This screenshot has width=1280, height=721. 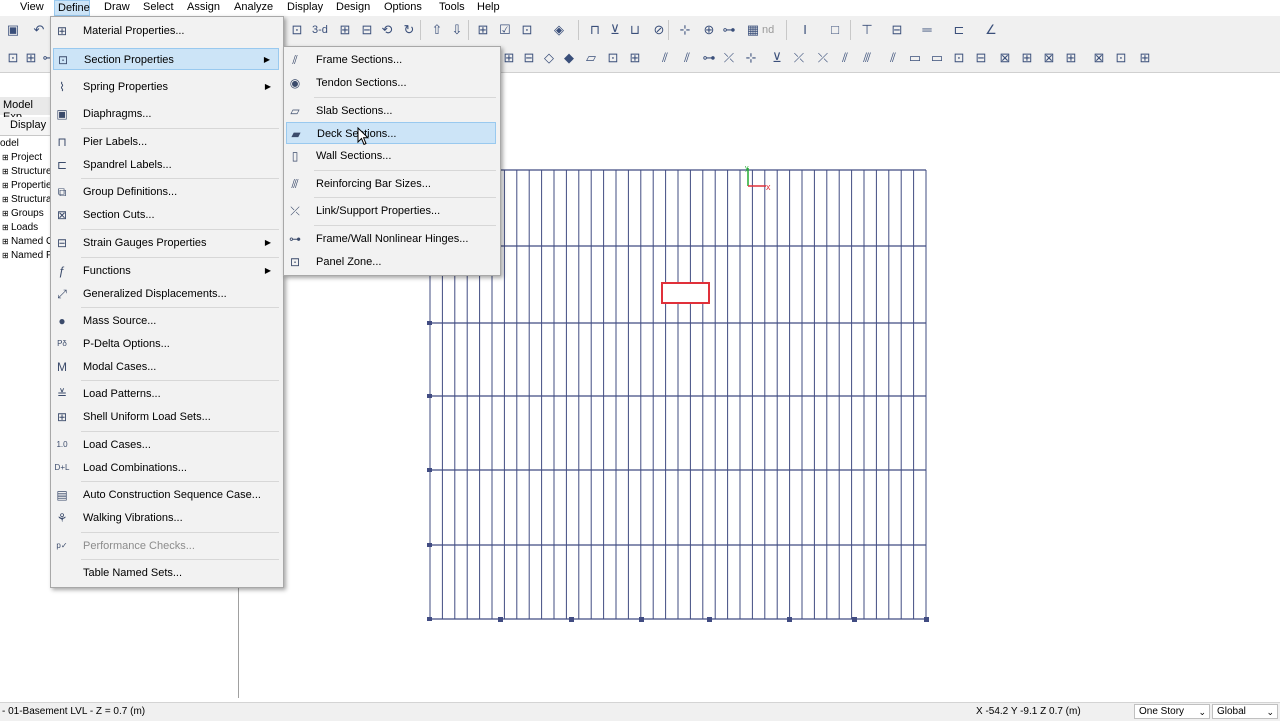 What do you see at coordinates (22, 157) in the screenshot?
I see `tree-item: ⊞ Project` at bounding box center [22, 157].